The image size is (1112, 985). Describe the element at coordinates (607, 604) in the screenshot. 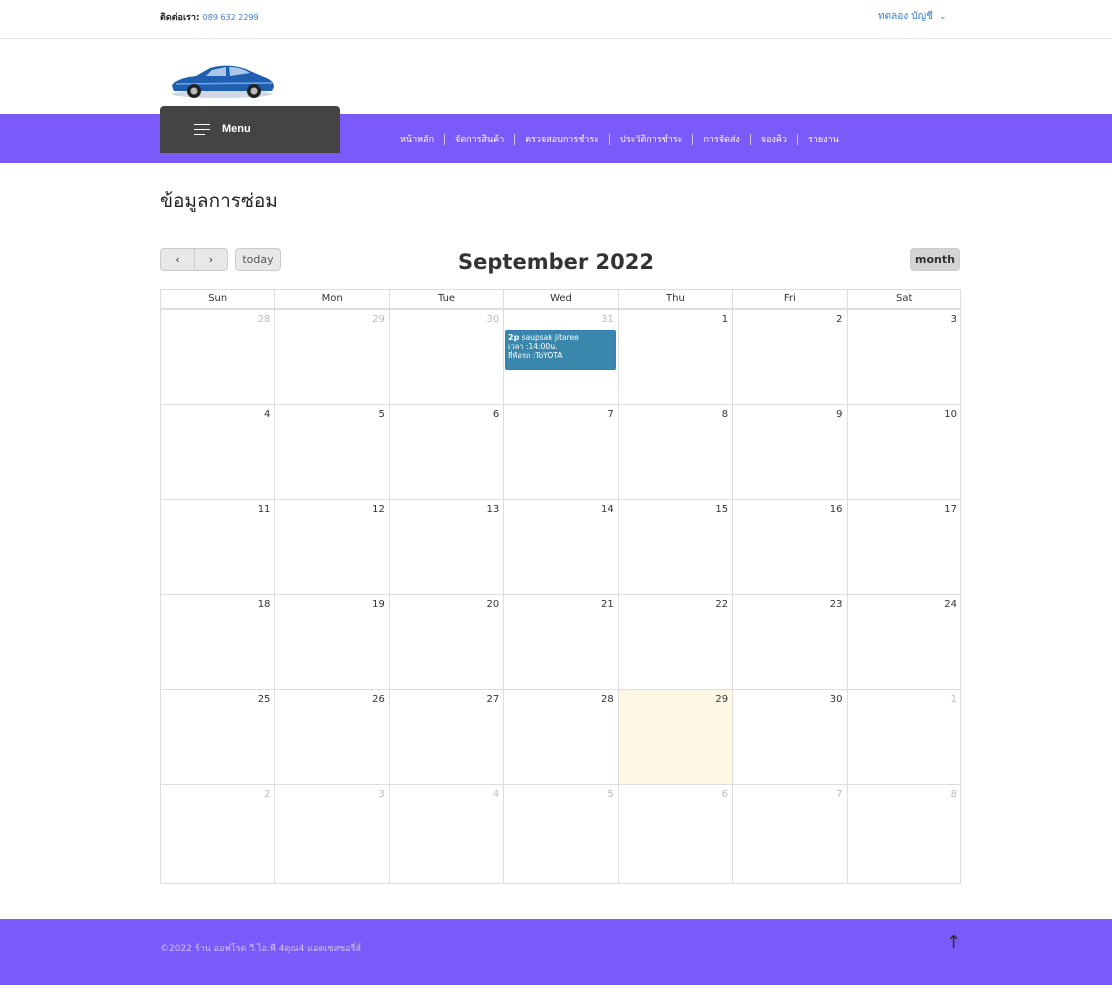

I see `day-number: 21` at that location.